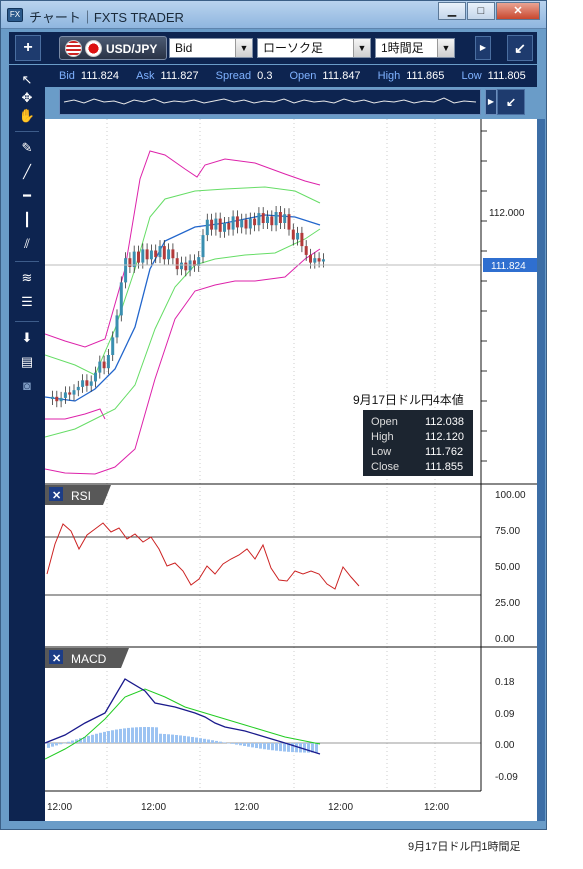 The width and height of the screenshot is (583, 869). Describe the element at coordinates (483, 48) in the screenshot. I see `toolbar-scroll-right: ▶` at that location.